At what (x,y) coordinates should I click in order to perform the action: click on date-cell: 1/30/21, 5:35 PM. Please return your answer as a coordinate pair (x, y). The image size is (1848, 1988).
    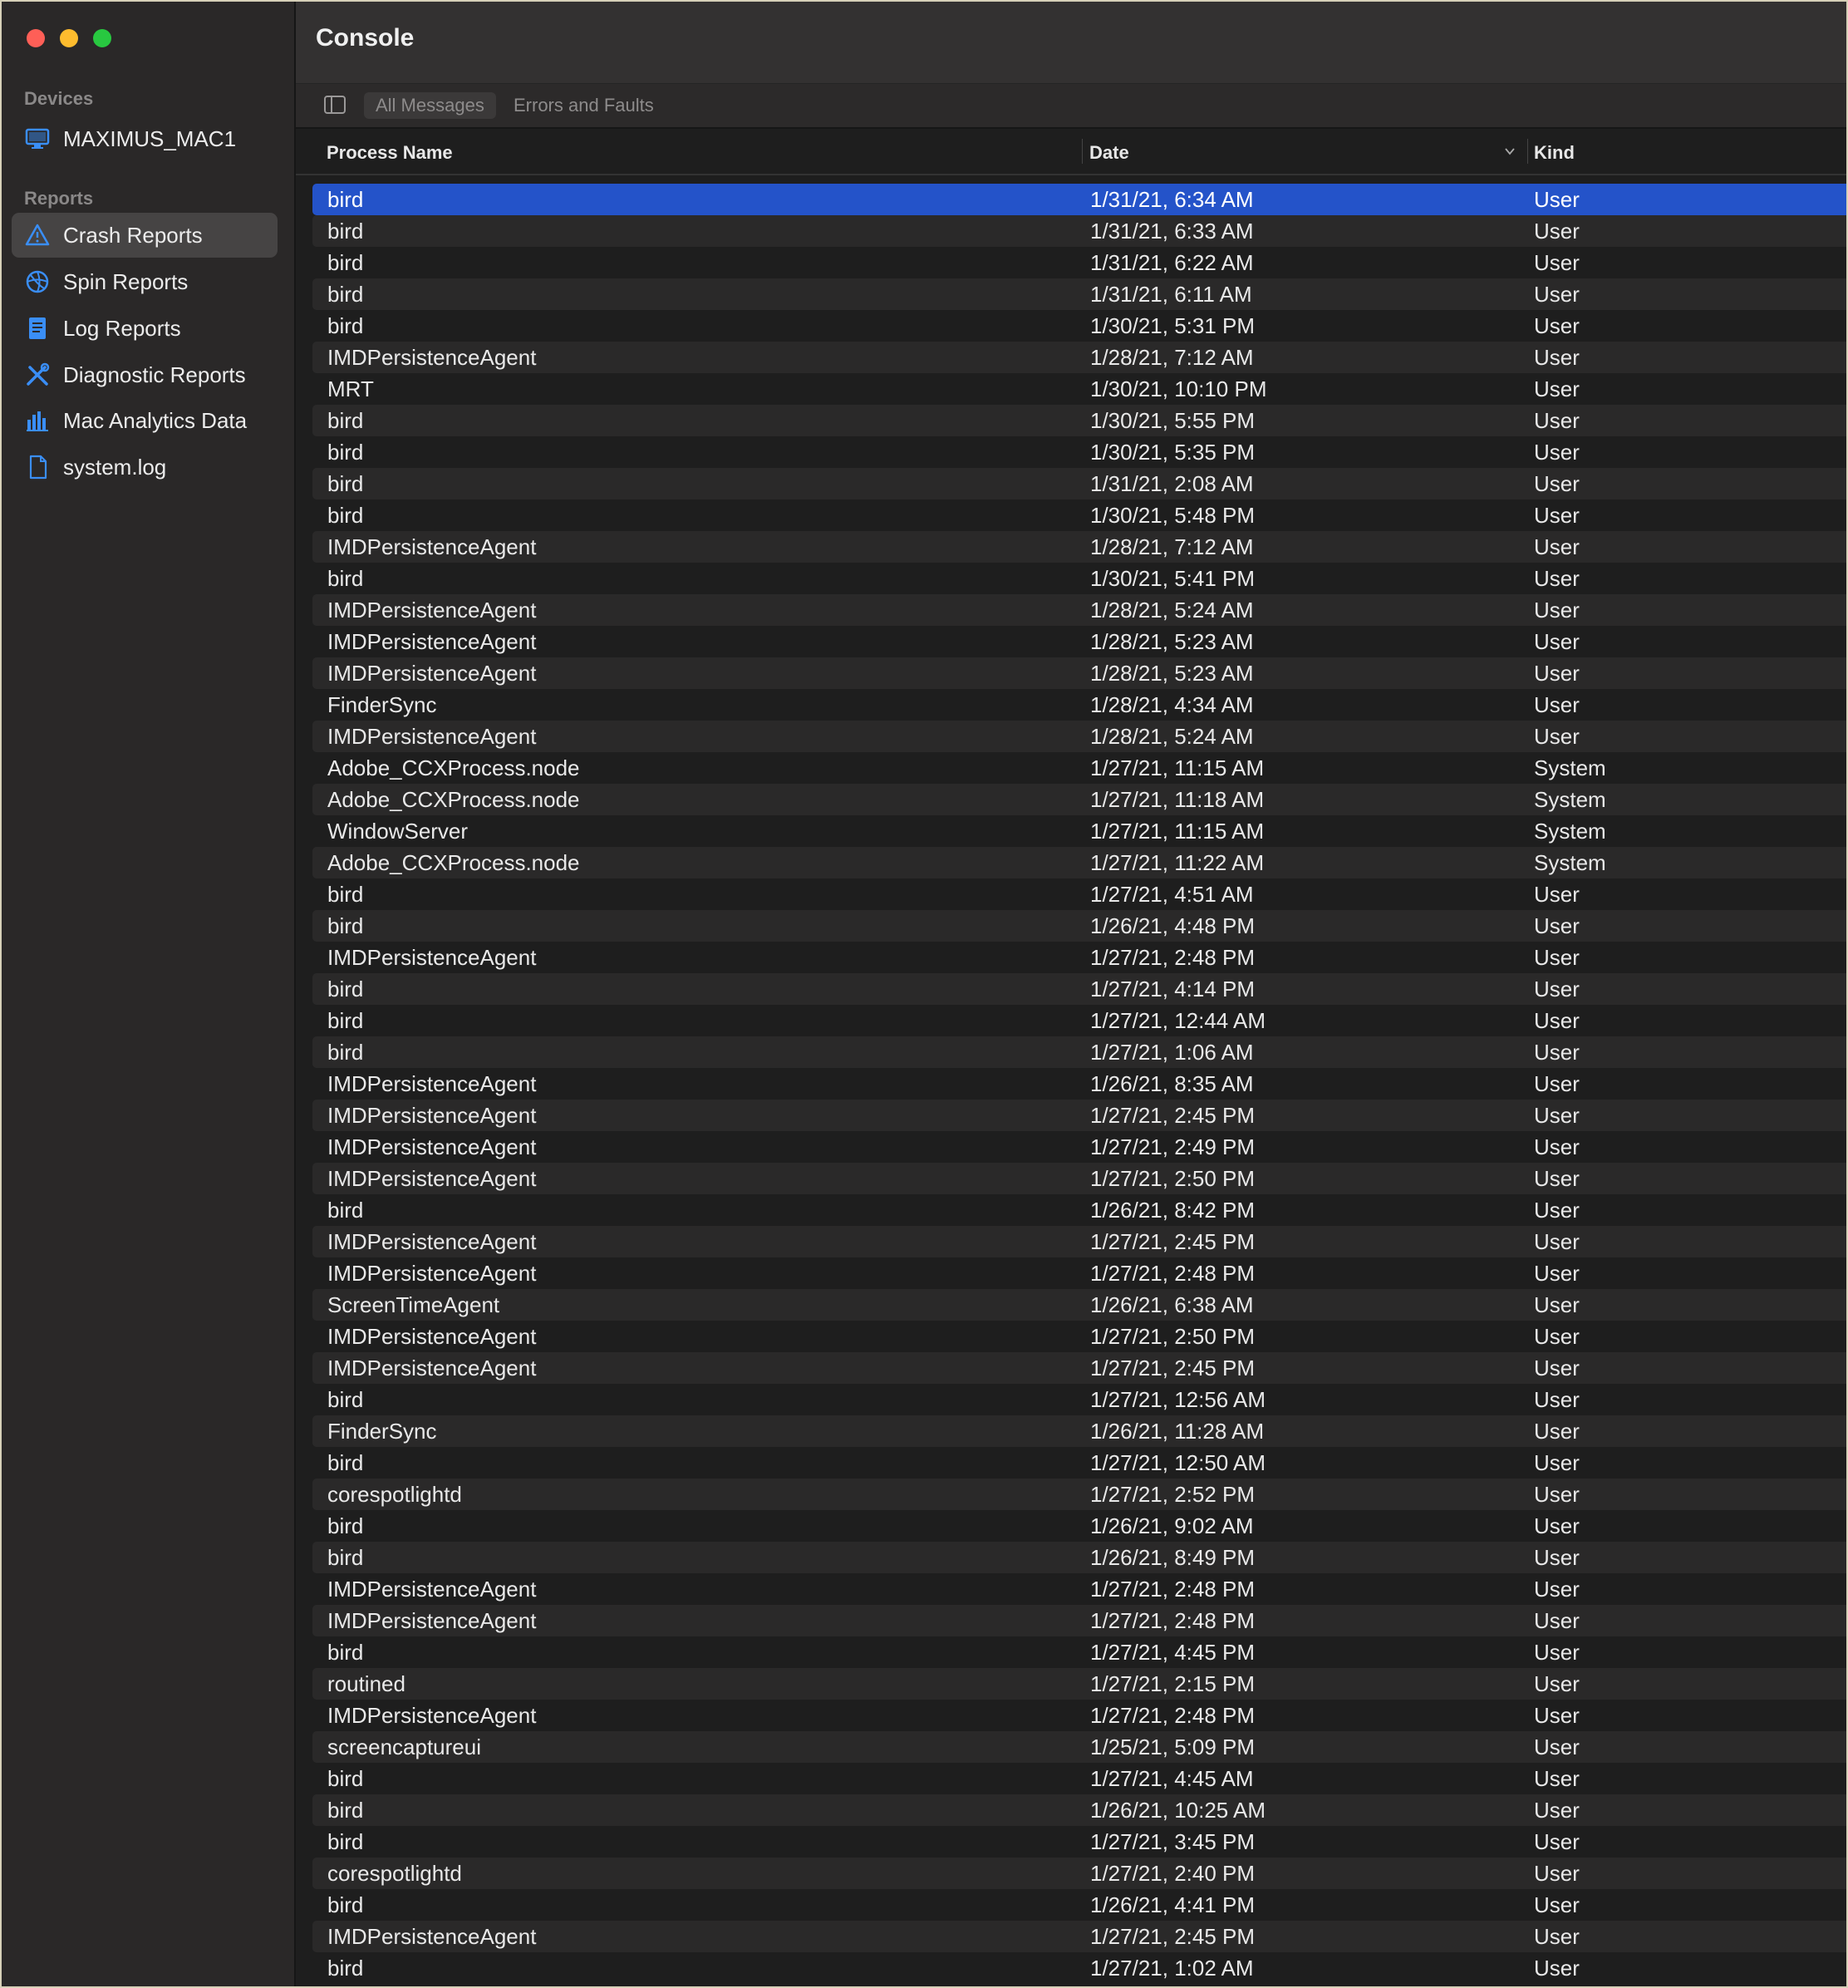
    Looking at the image, I should click on (1173, 452).